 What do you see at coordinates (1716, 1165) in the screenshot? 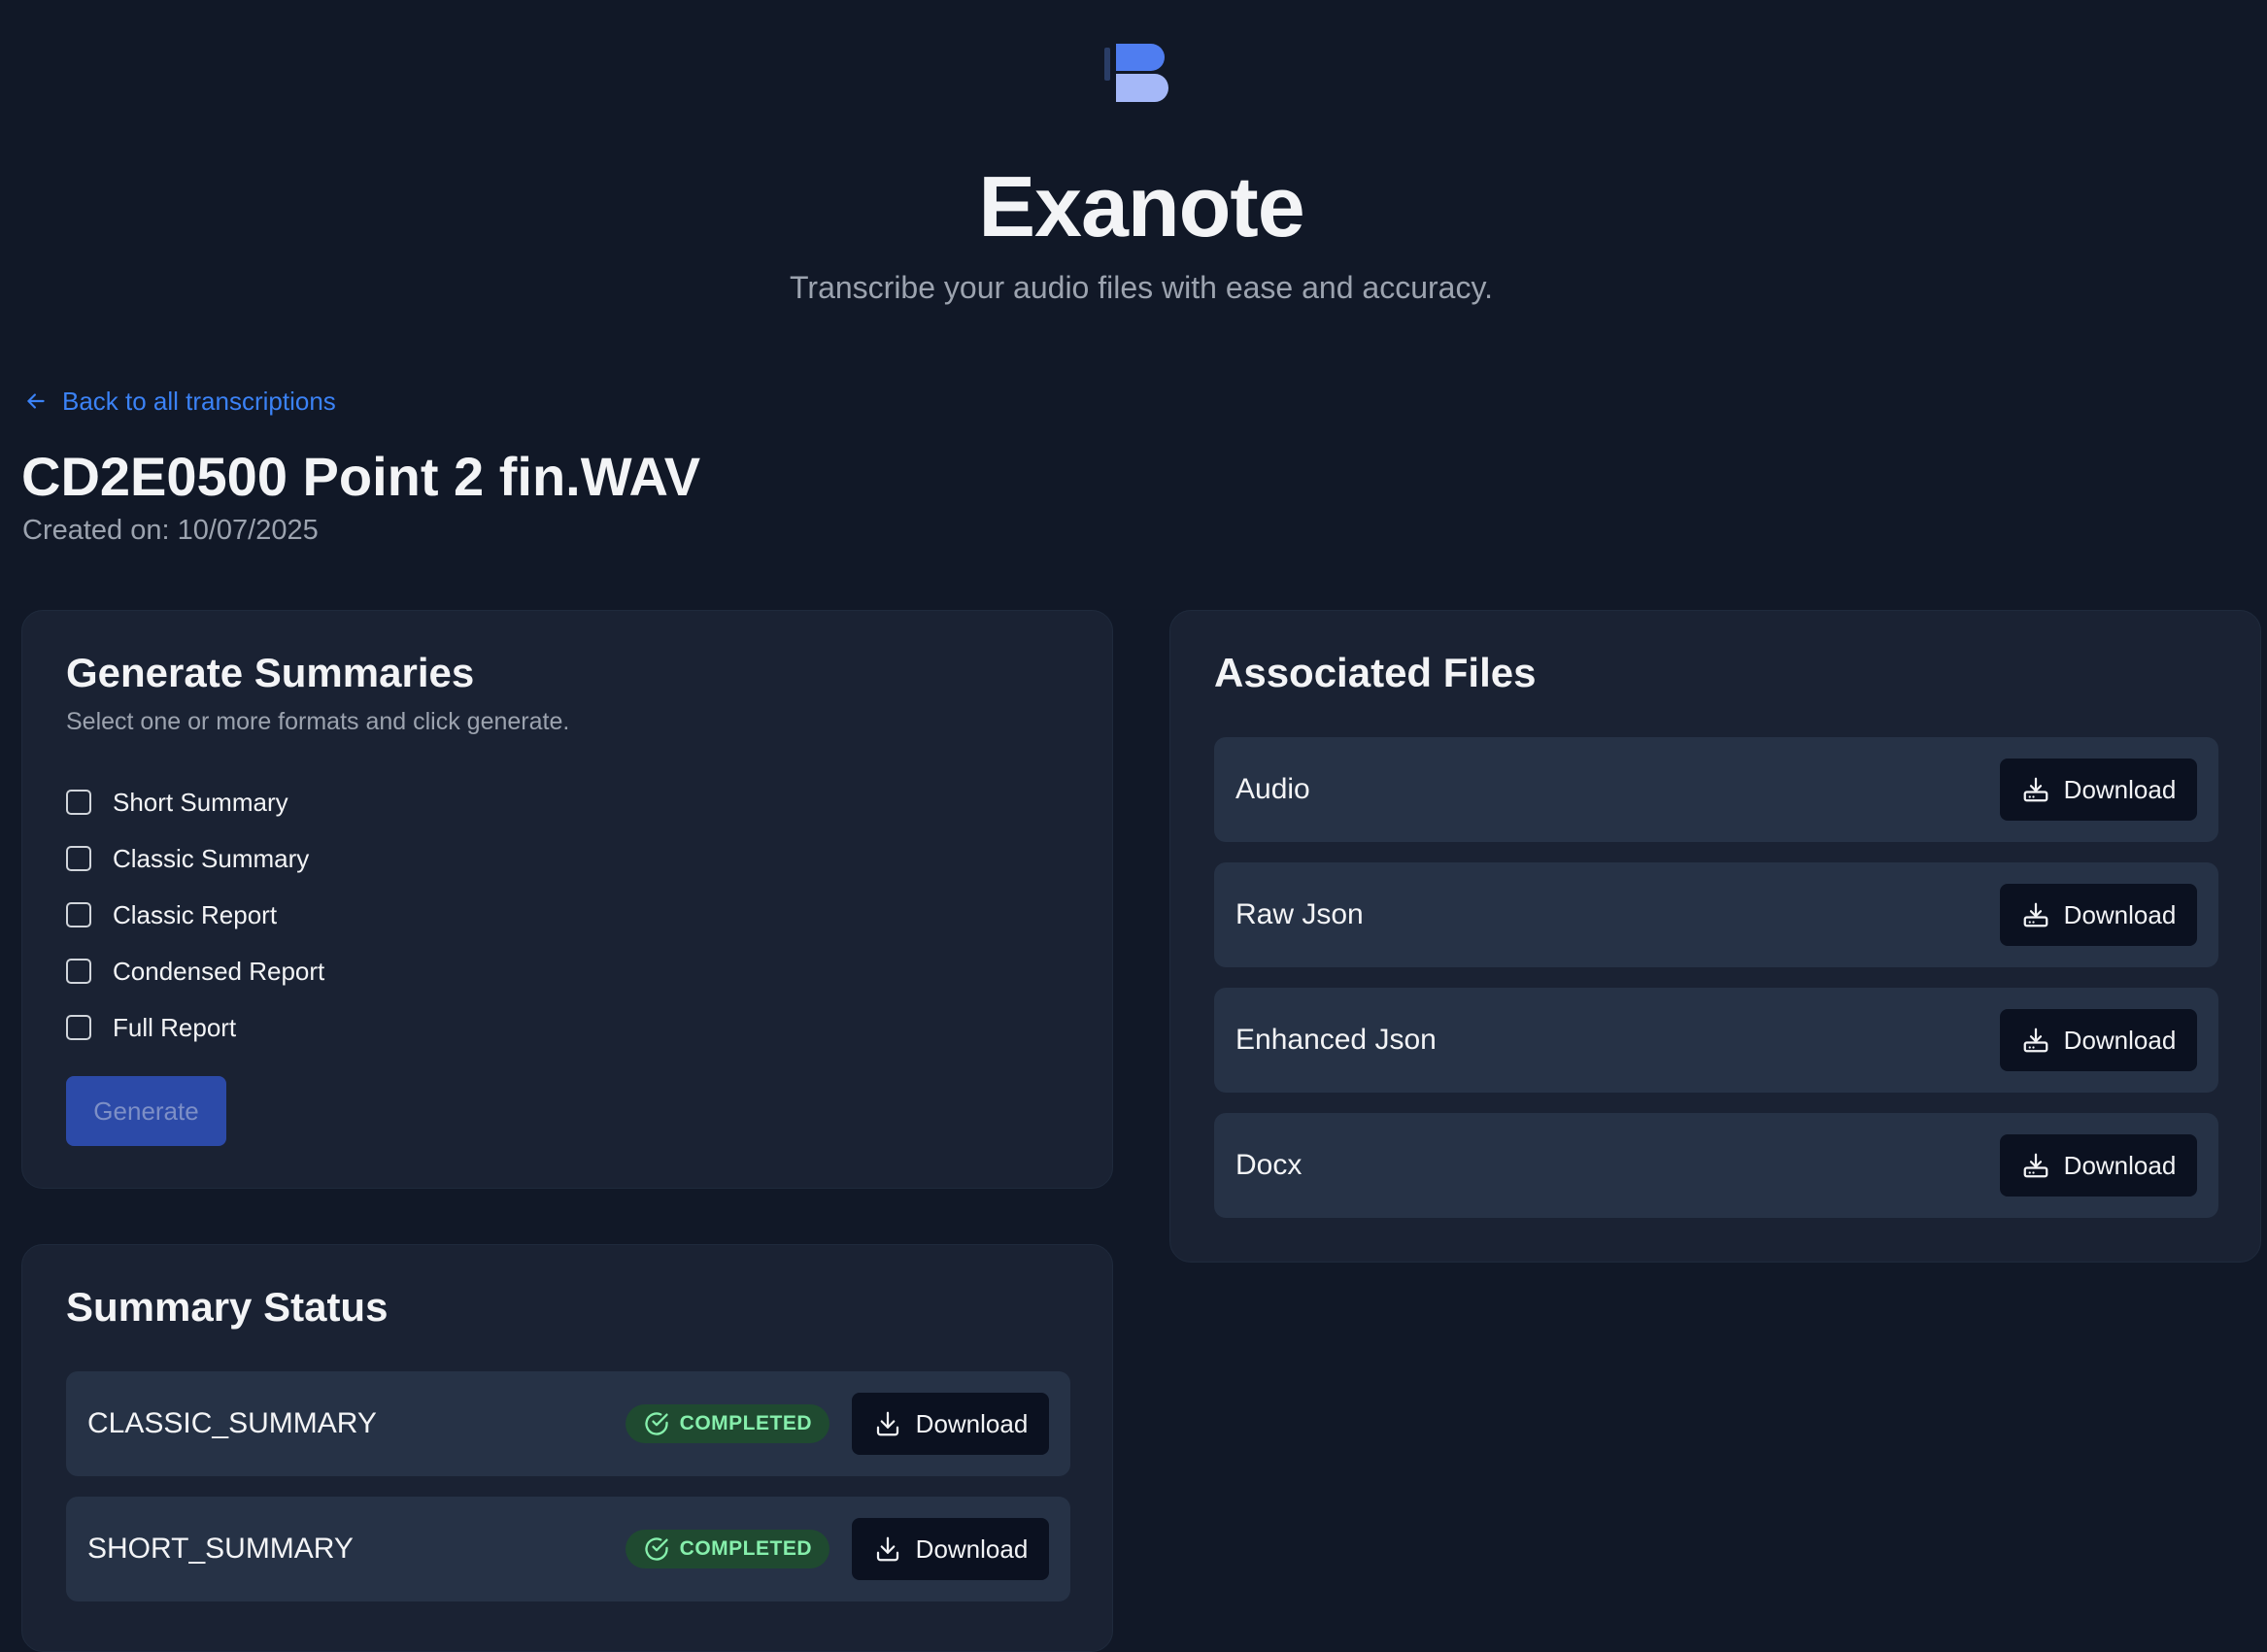
I see `file-row-docx: Docx Download` at bounding box center [1716, 1165].